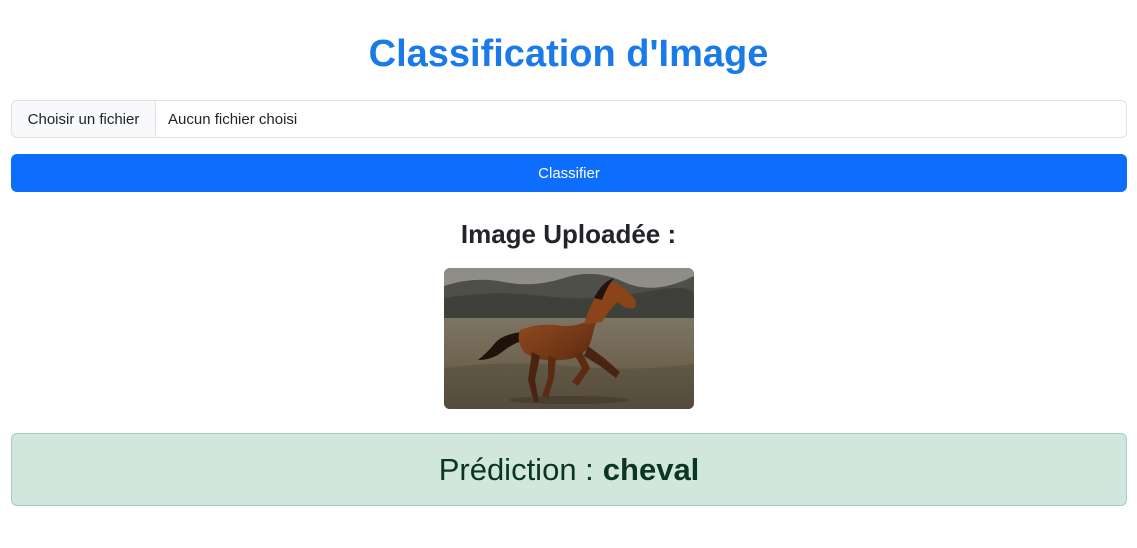  I want to click on horse-photo, so click(569, 338).